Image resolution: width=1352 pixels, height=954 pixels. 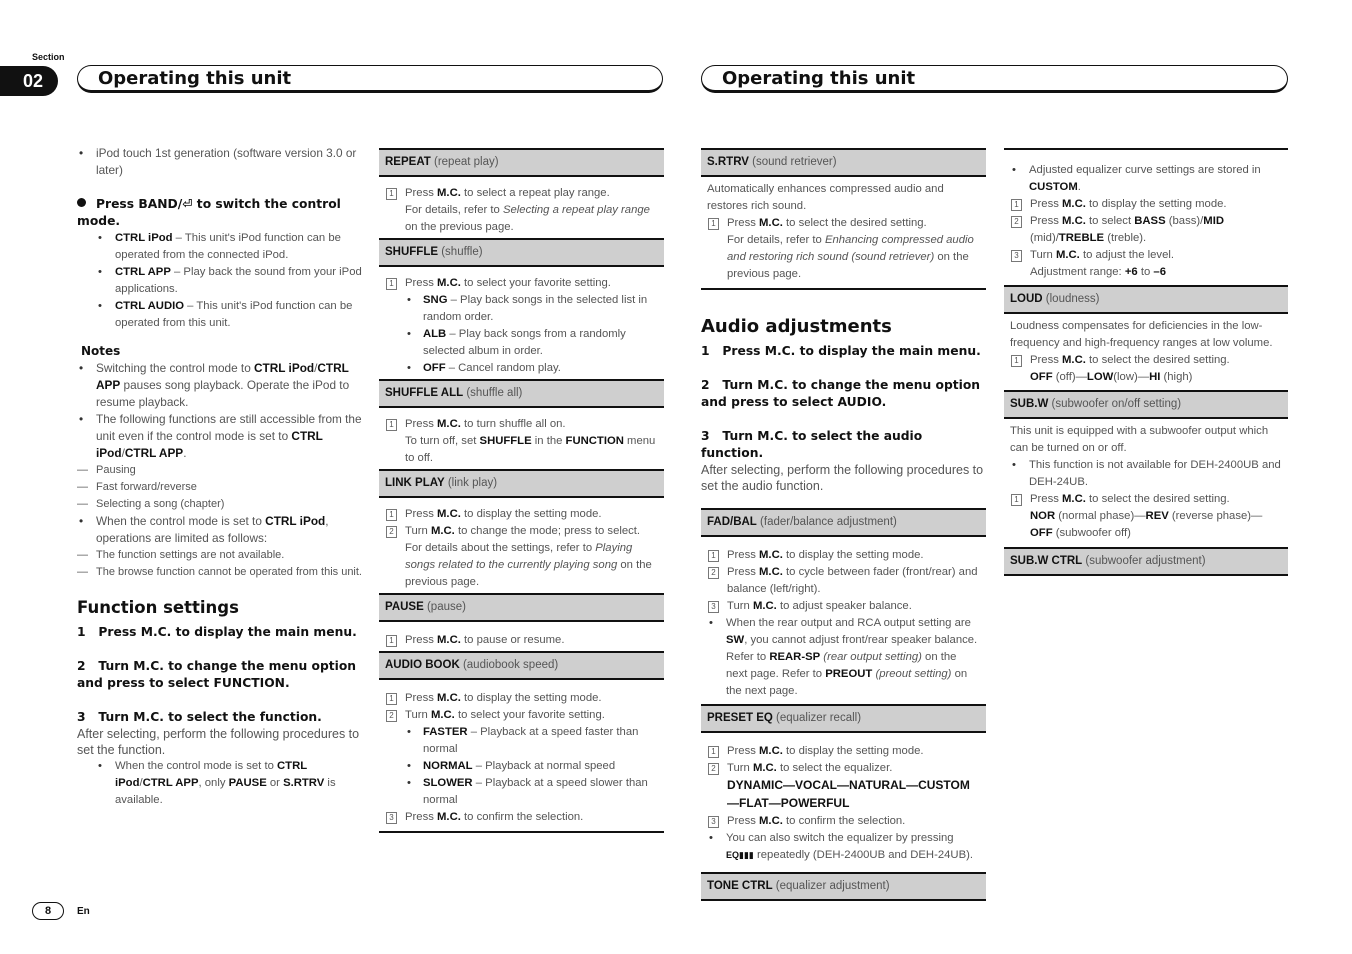 I want to click on bold-term: OFF, so click(x=434, y=368).